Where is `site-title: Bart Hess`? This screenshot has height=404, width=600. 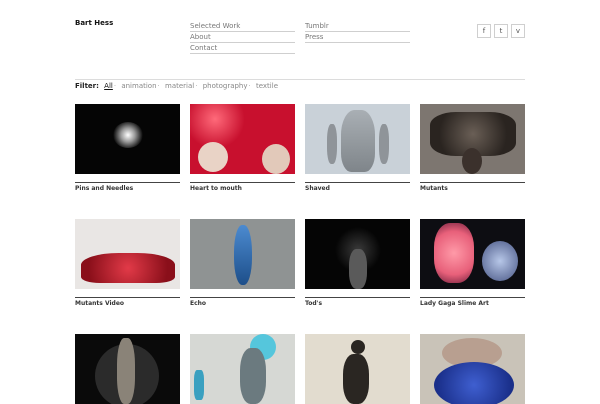
site-title: Bart Hess is located at coordinates (94, 23).